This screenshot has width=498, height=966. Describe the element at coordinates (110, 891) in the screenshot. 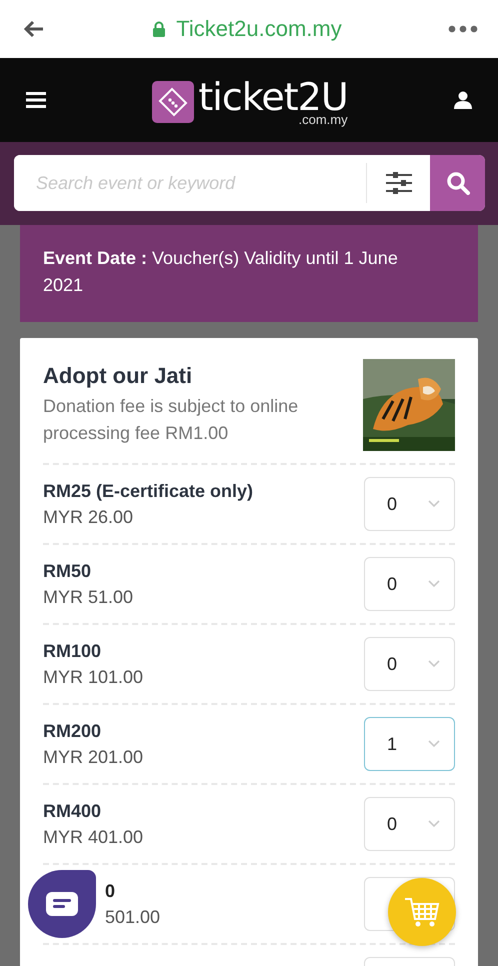

I see `ticket-name: 0` at that location.